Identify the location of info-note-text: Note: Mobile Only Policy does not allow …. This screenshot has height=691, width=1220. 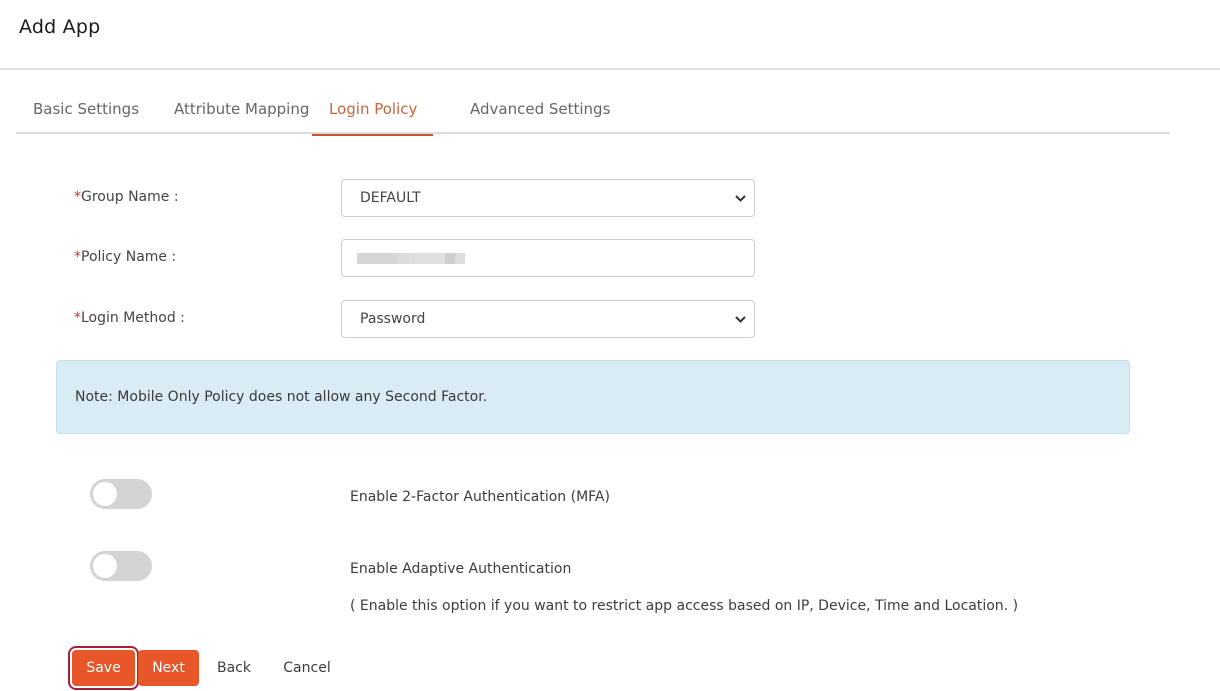
(281, 397).